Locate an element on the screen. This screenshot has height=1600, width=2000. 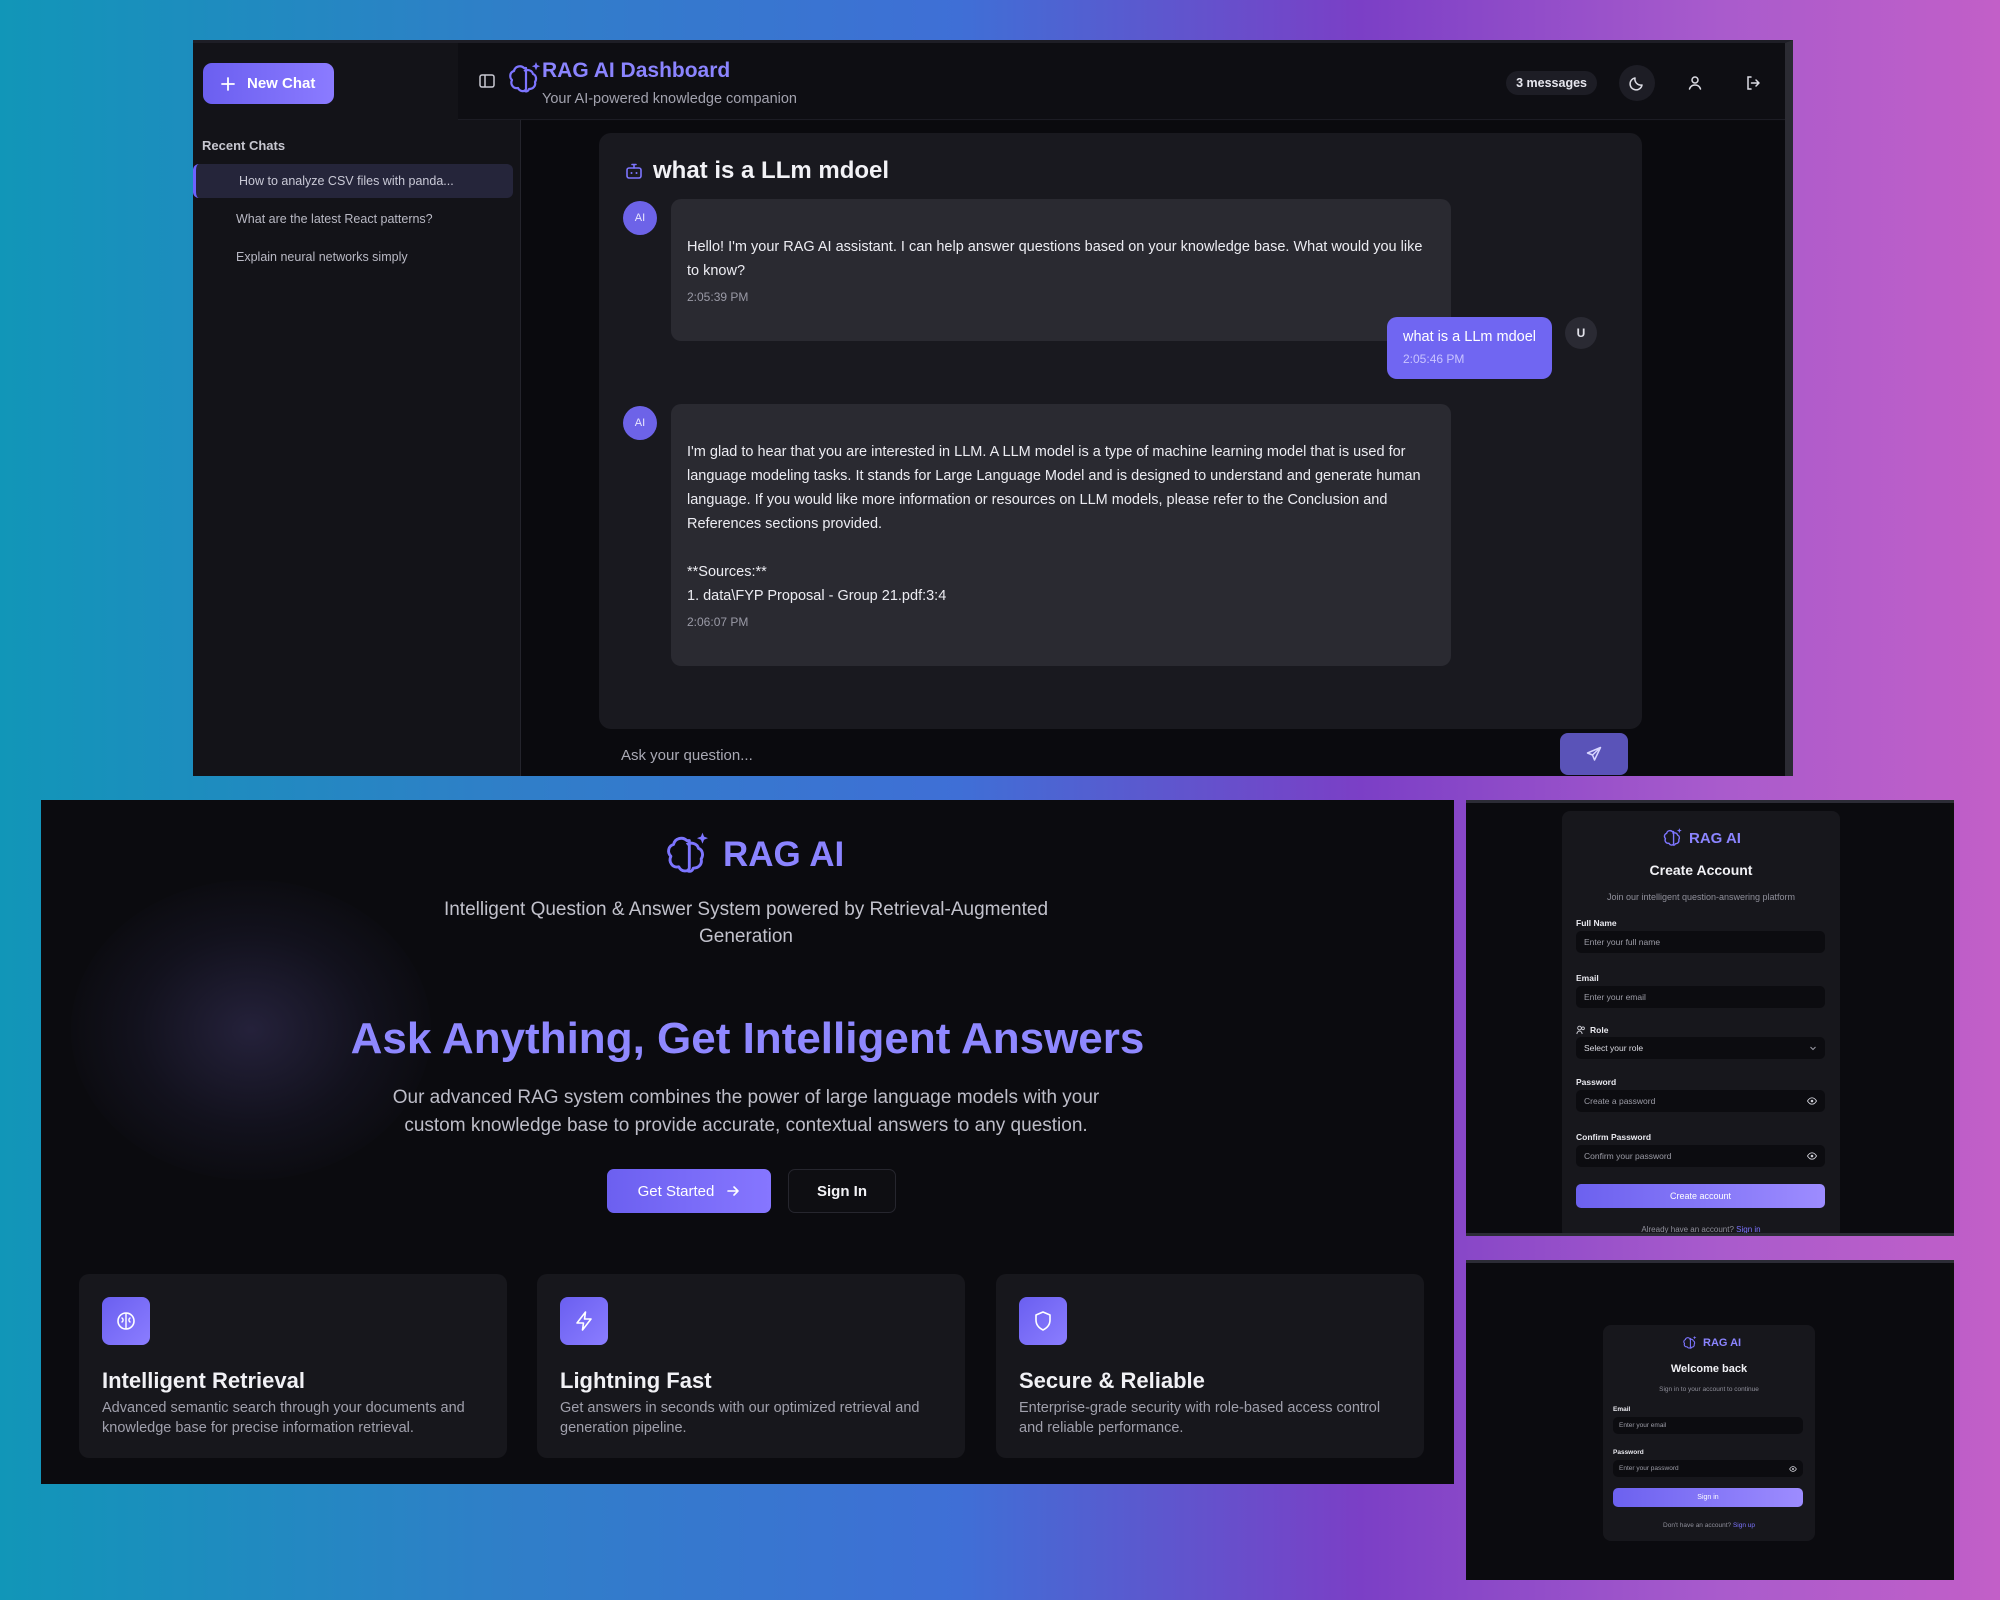
sidebar-chat-item: Explain neural networks simply is located at coordinates (353, 257).